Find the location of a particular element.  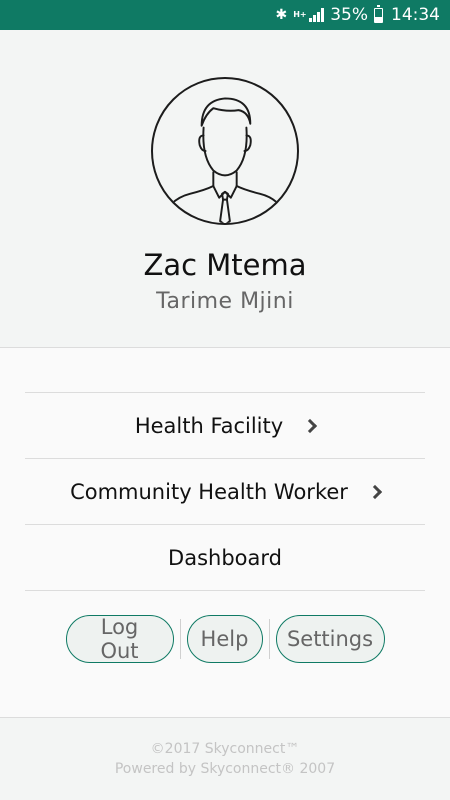

help-button: Help is located at coordinates (224, 639).